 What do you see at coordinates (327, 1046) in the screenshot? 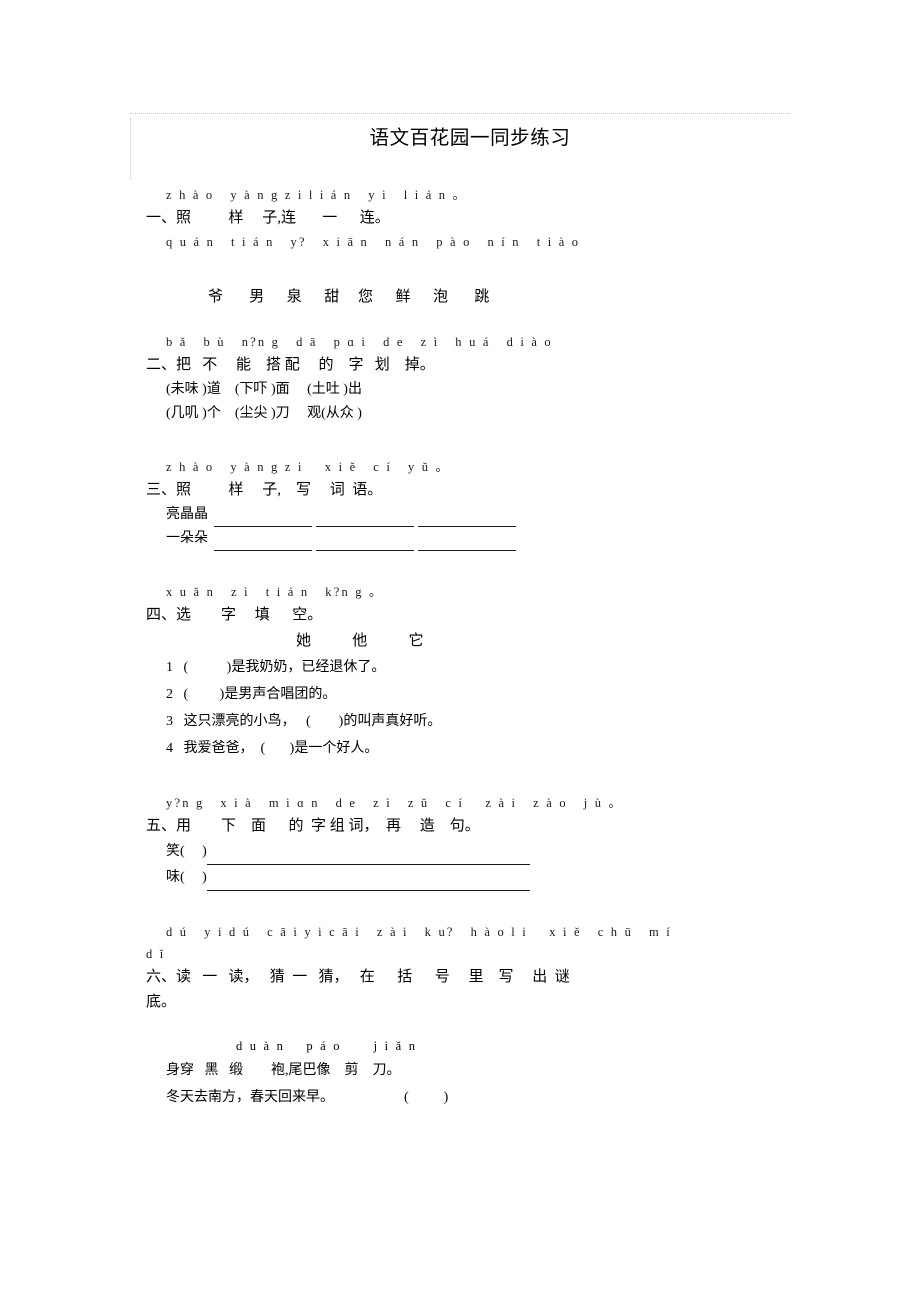
I see `section-6-riddle-pinyin: d u à n p á o j i ǎ n` at bounding box center [327, 1046].